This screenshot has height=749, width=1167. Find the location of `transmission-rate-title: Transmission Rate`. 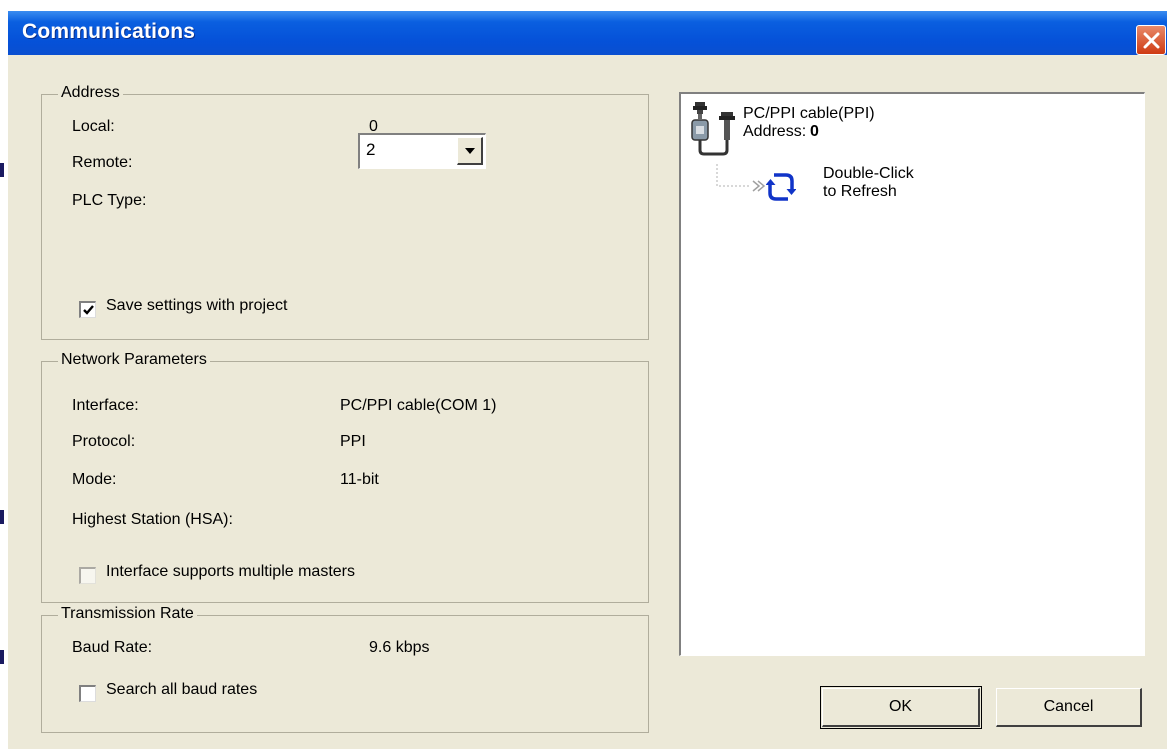

transmission-rate-title: Transmission Rate is located at coordinates (127, 614).